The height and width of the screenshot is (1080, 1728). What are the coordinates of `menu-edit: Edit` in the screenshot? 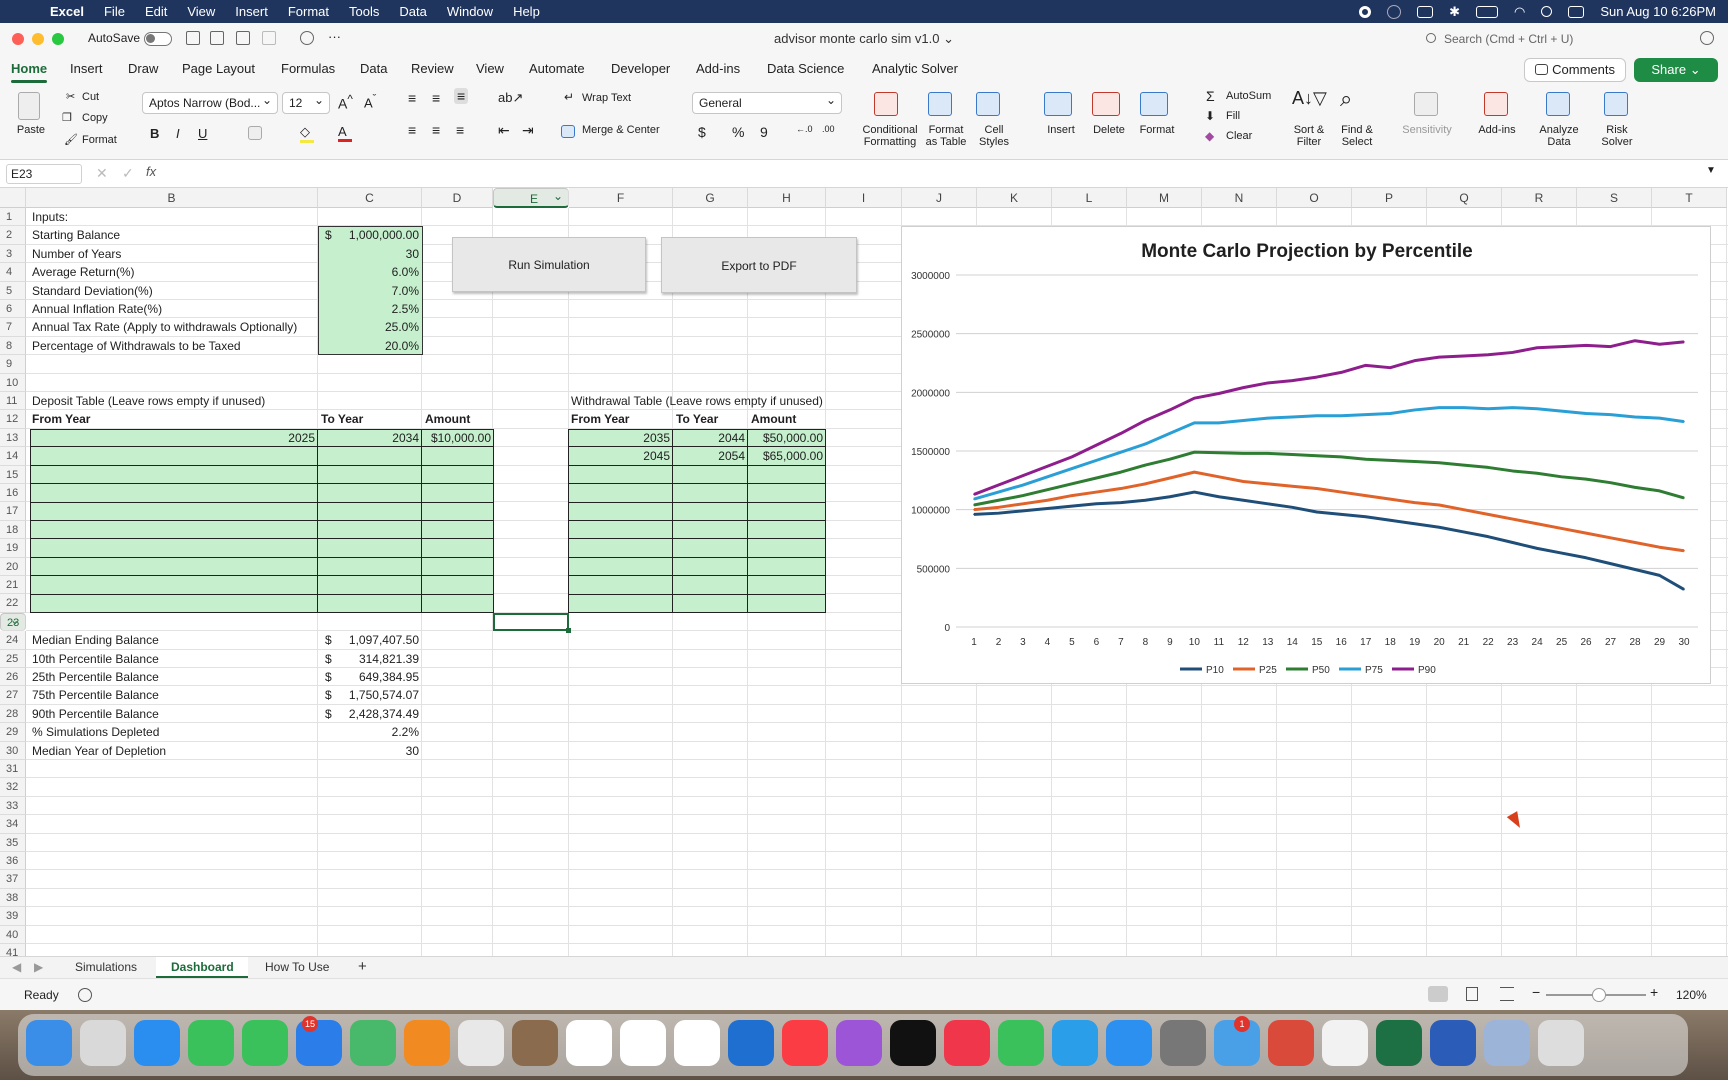 It's located at (156, 11).